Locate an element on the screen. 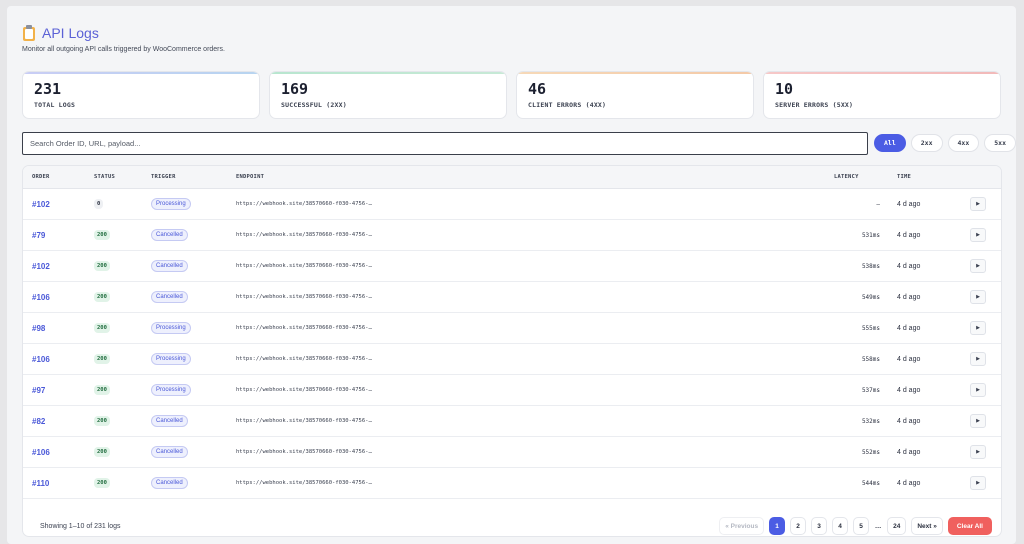  order-link: #79 is located at coordinates (38, 235).